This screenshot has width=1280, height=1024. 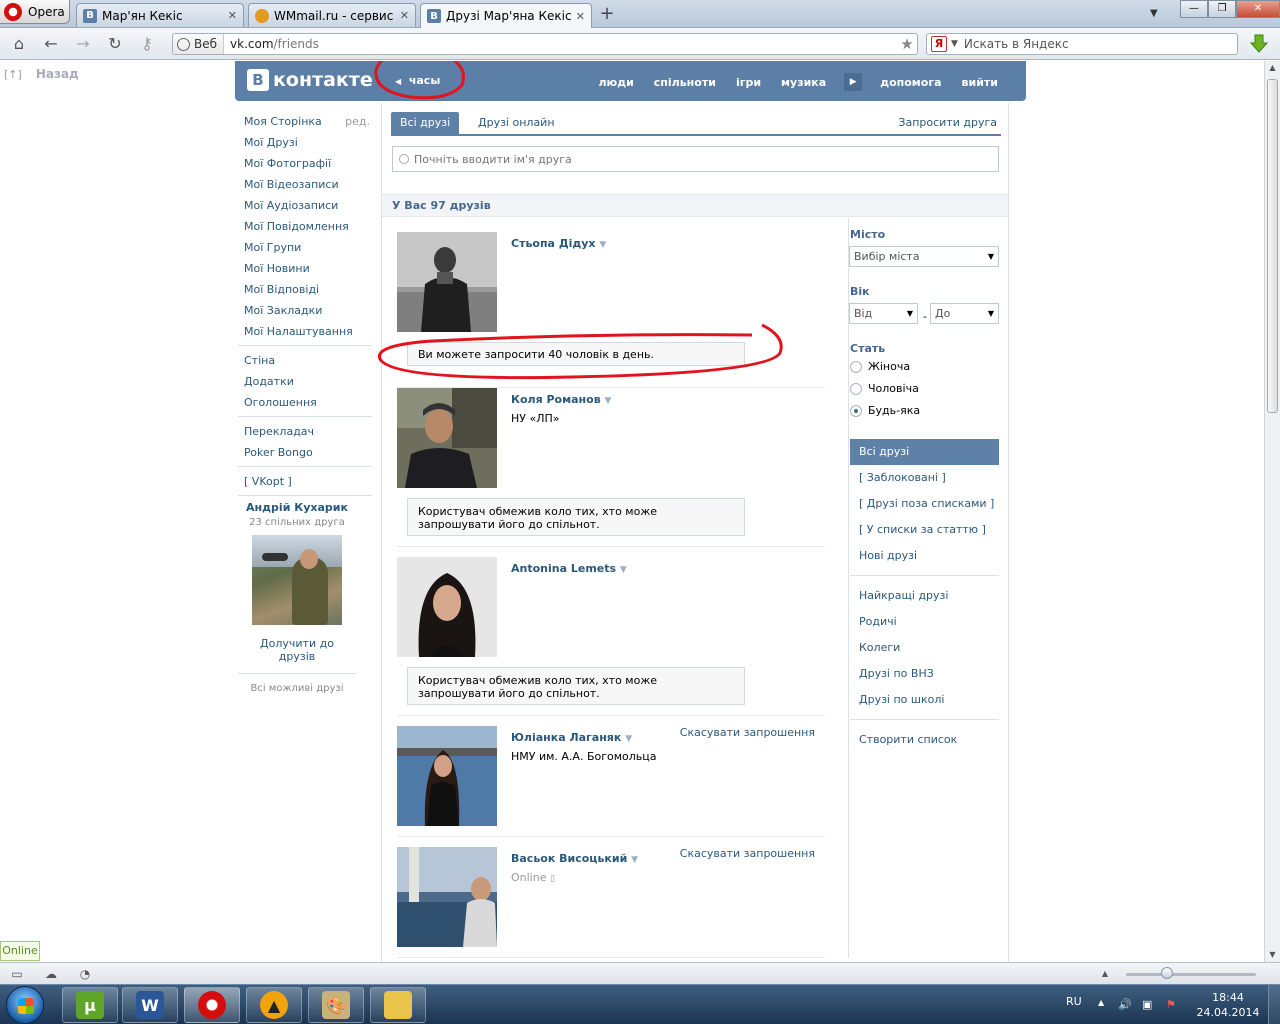 What do you see at coordinates (856, 388) in the screenshot?
I see `radio-button` at bounding box center [856, 388].